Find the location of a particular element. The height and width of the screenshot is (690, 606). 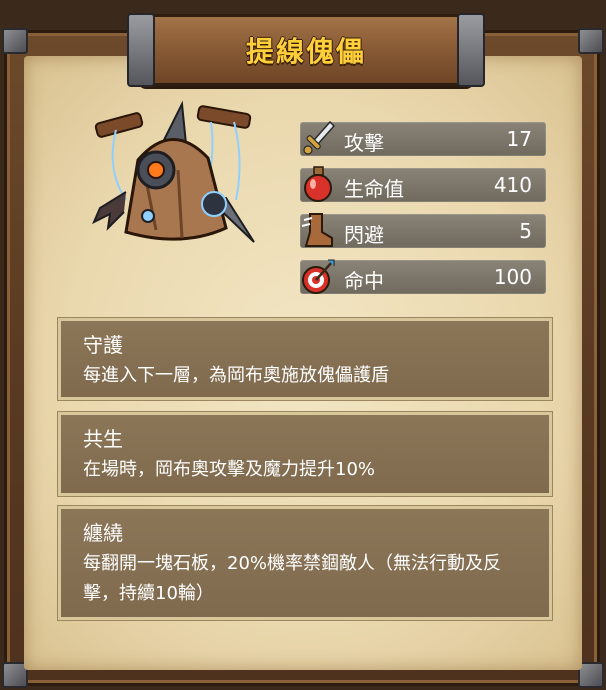

stat-label: 攻擊 is located at coordinates (364, 143).